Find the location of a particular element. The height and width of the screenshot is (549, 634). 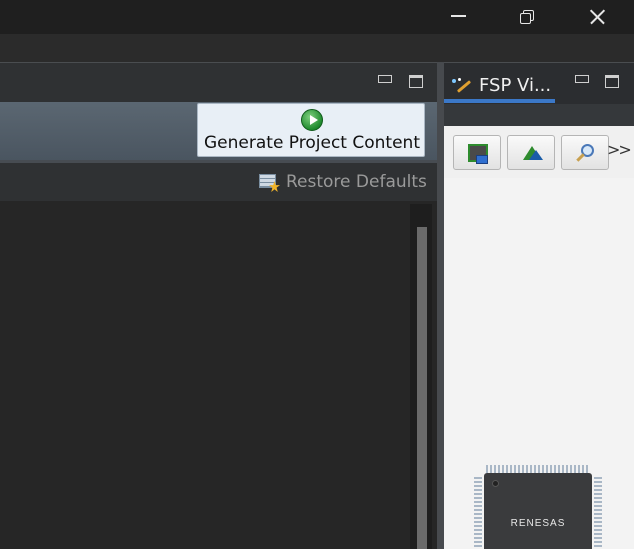

vertical-scrollbar is located at coordinates (421, 376).